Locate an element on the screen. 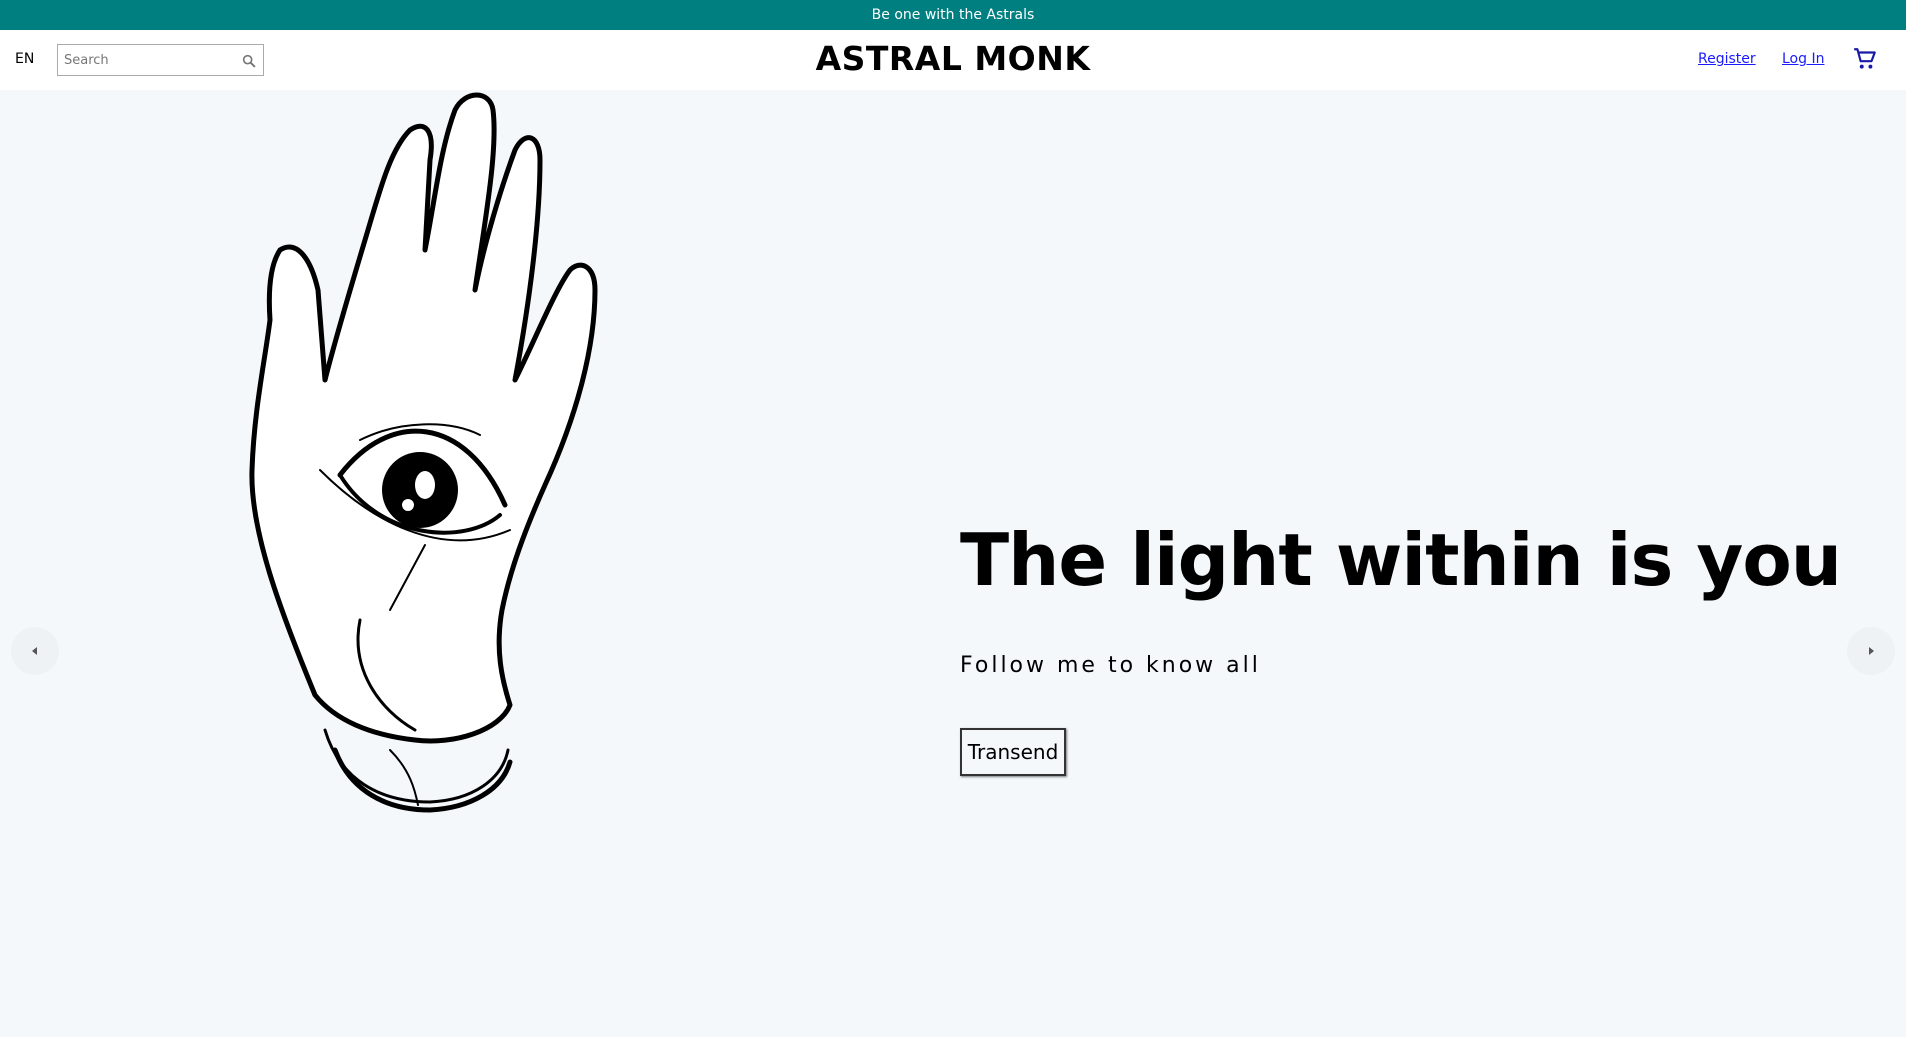 The image size is (1906, 1037). search-box is located at coordinates (160, 60).